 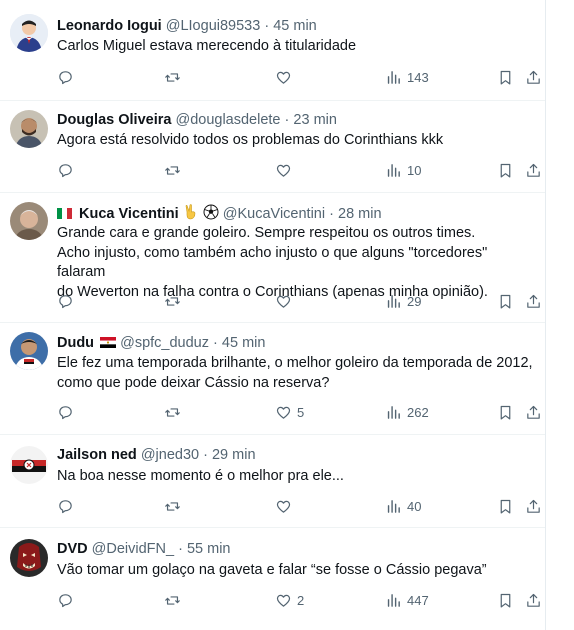 I want to click on author-name: Kuca Vicentini, so click(x=129, y=214).